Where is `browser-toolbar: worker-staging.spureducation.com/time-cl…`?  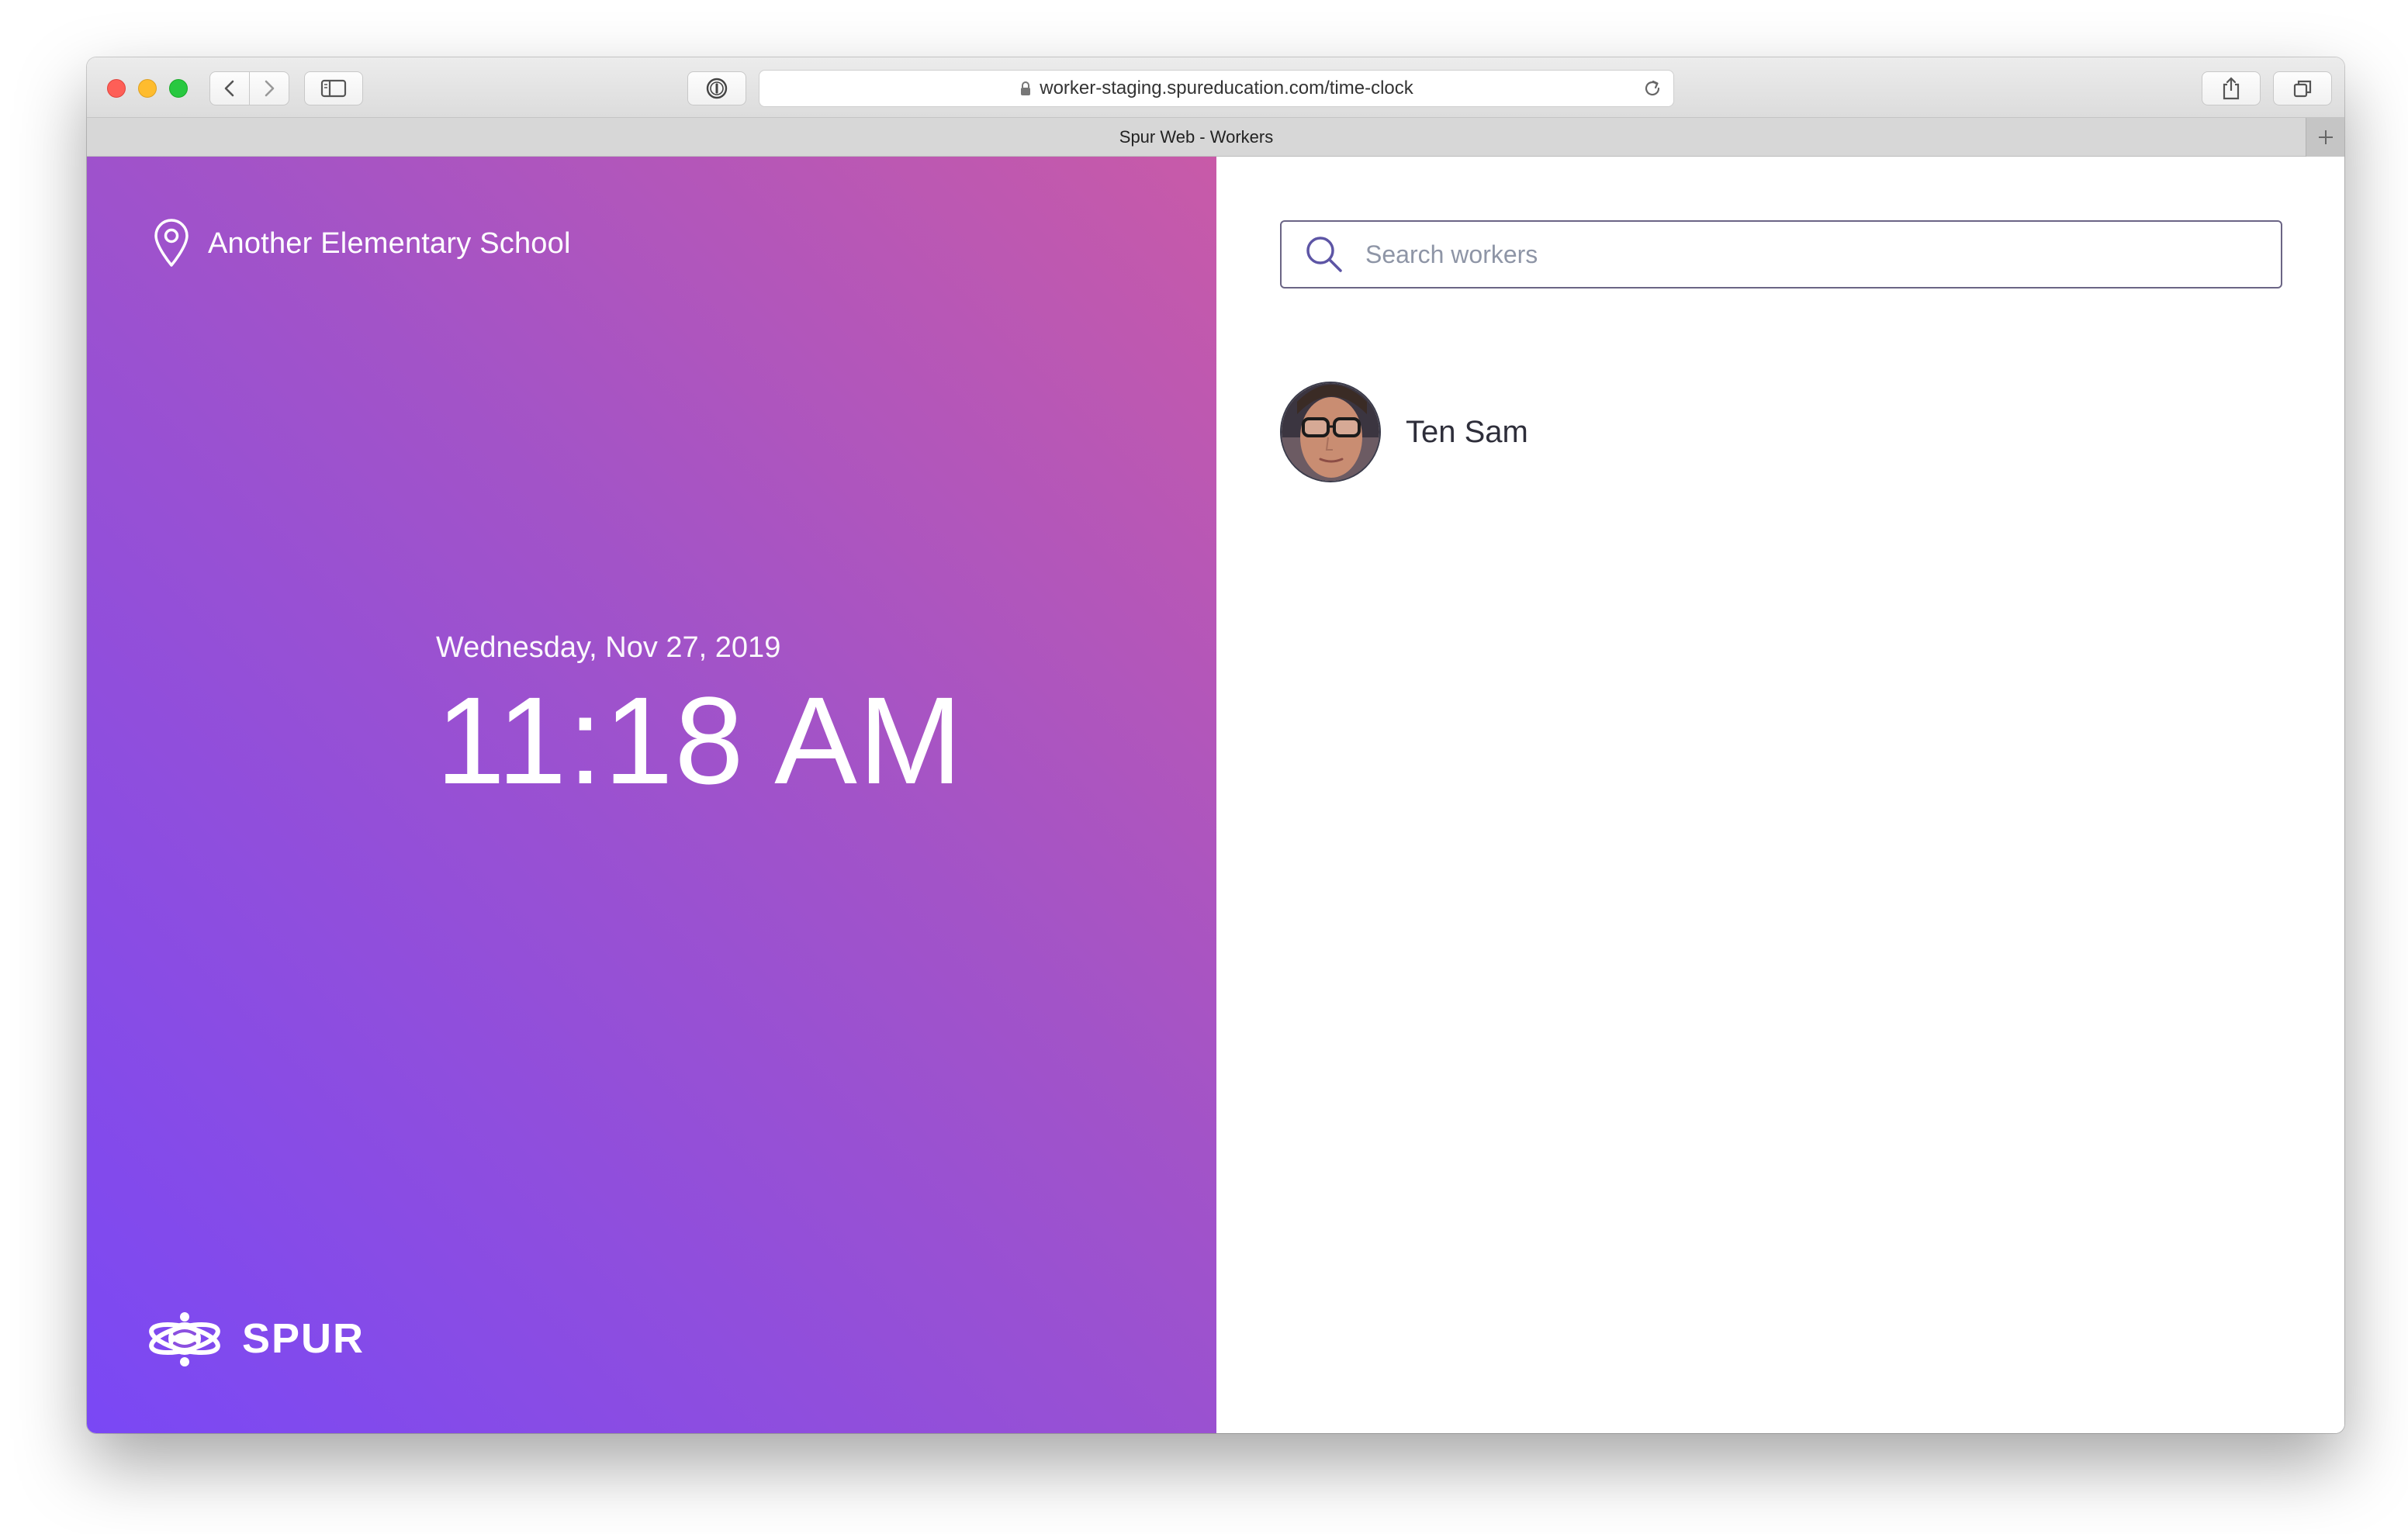
browser-toolbar: worker-staging.spureducation.com/time-cl… is located at coordinates (1215, 87).